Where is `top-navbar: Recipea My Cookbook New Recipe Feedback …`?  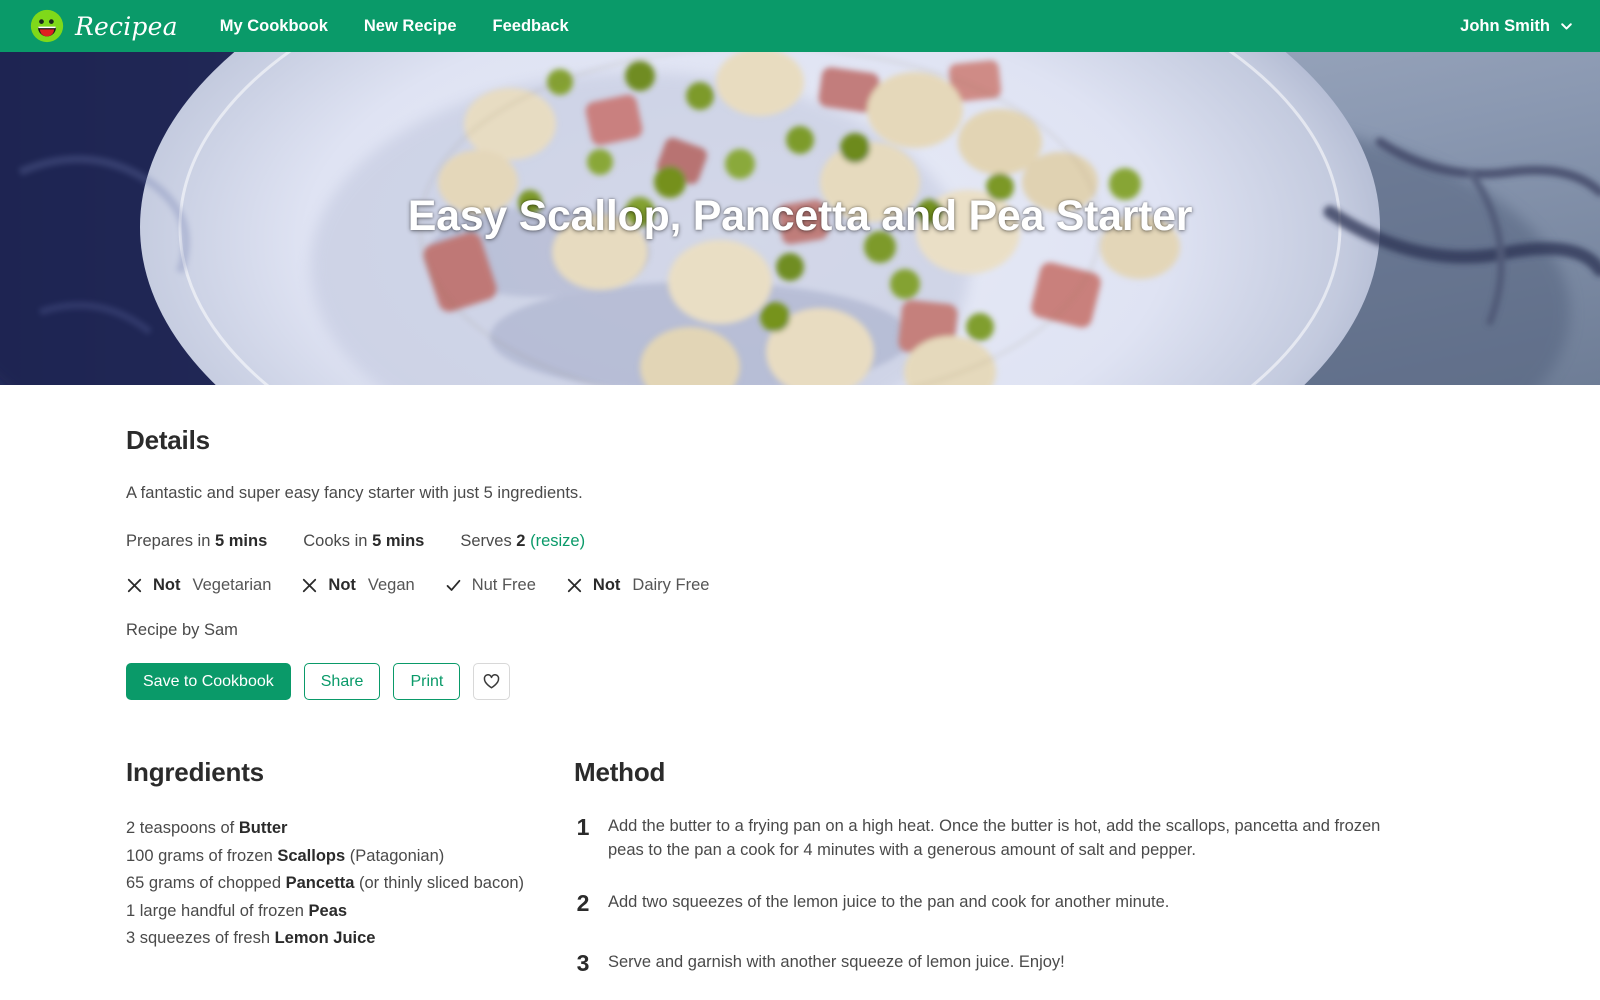
top-navbar: Recipea My Cookbook New Recipe Feedback … is located at coordinates (800, 26).